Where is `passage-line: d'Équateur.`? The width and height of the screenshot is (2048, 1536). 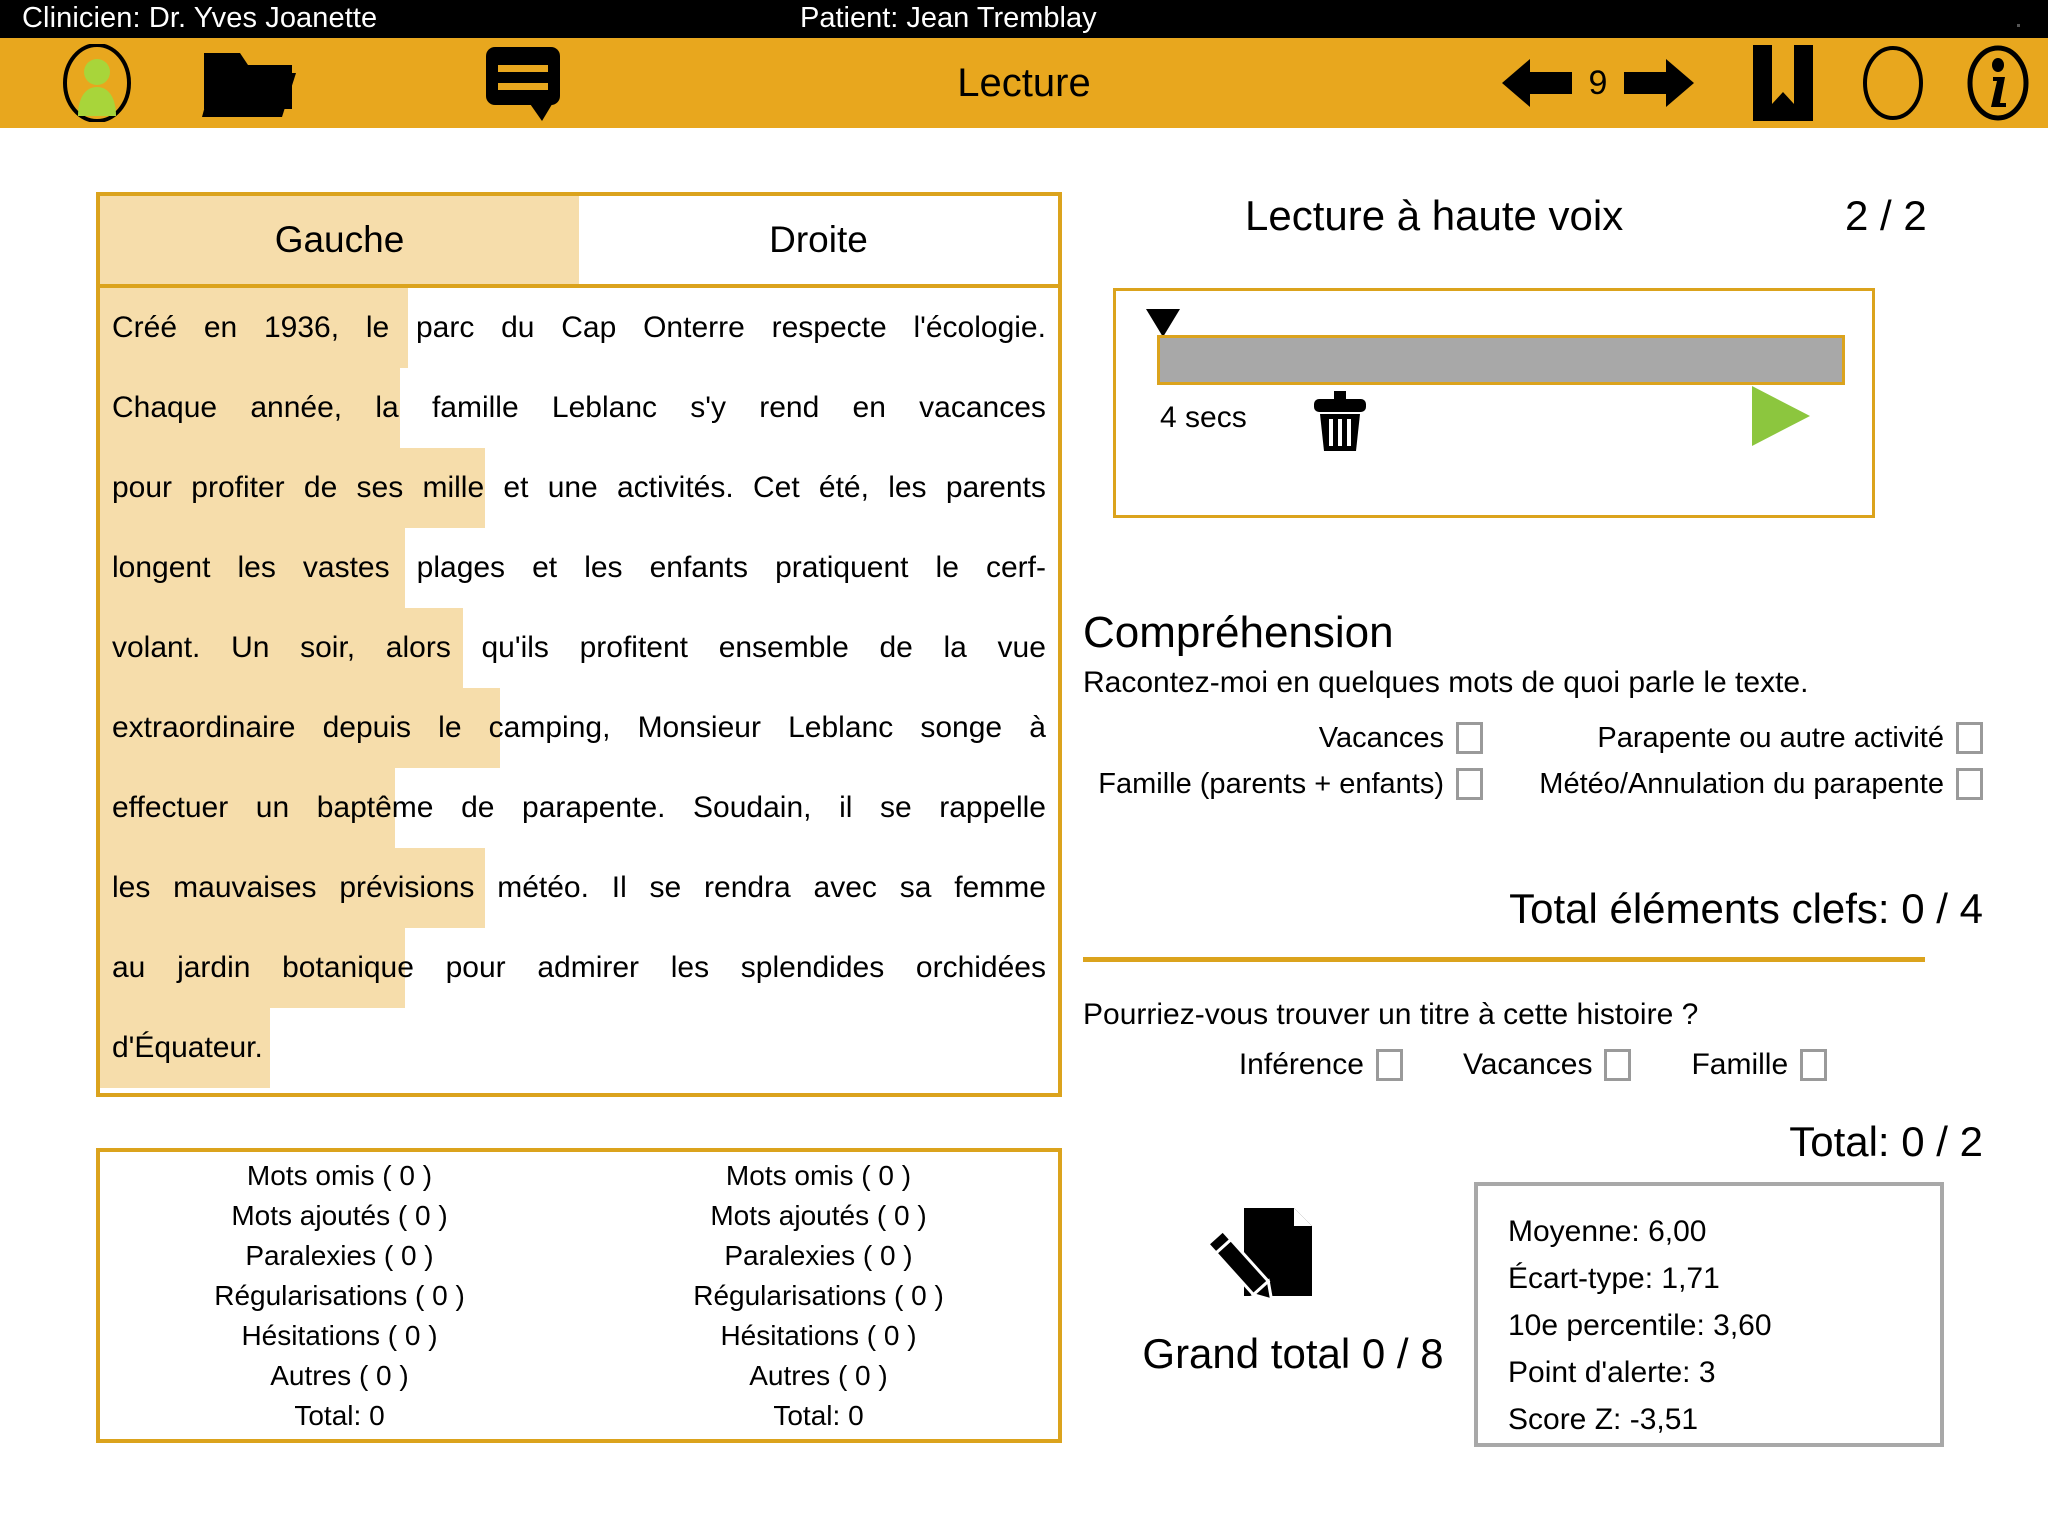
passage-line: d'Équateur. is located at coordinates (579, 1048).